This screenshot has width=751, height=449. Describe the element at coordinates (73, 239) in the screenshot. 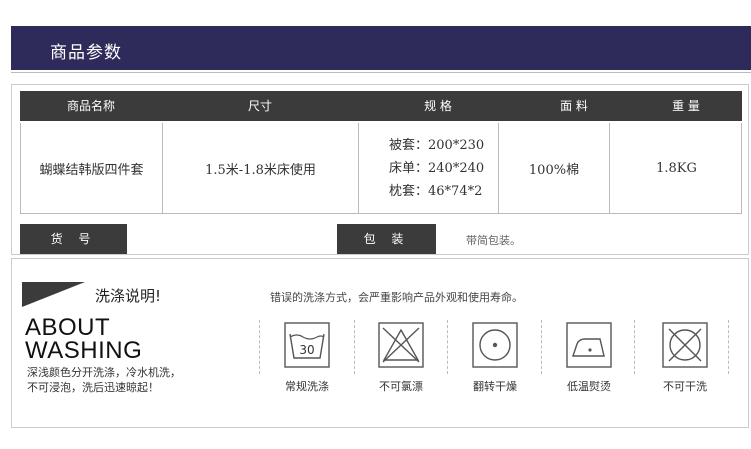

I see `item-number-label: 货 号` at that location.